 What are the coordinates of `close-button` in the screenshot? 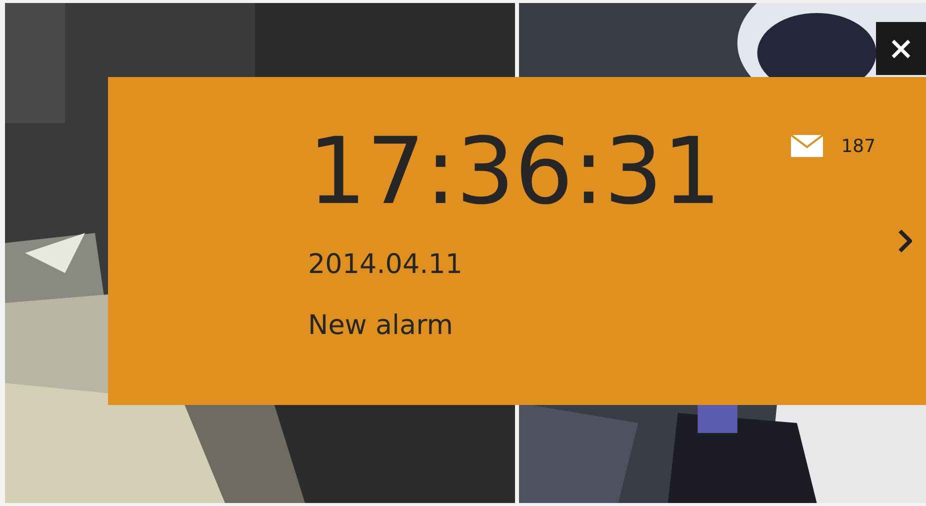 It's located at (901, 48).